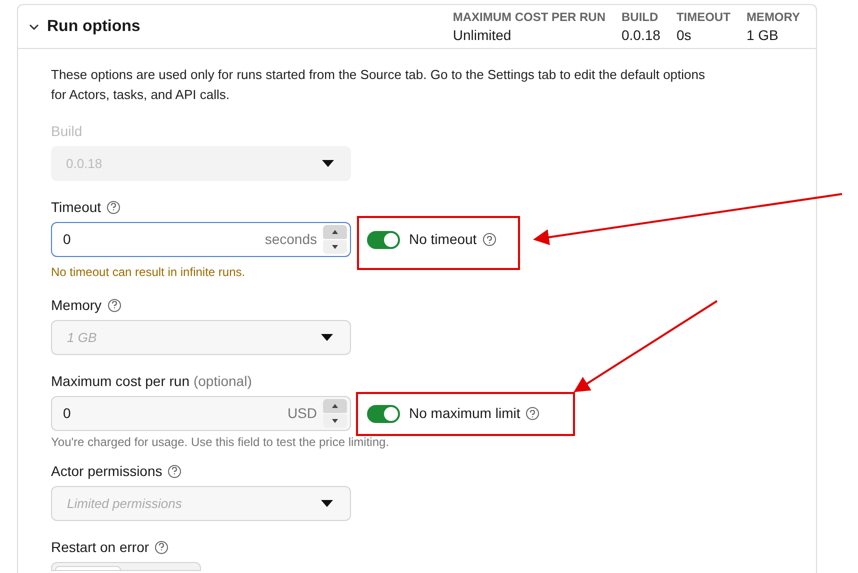  Describe the element at coordinates (684, 35) in the screenshot. I see `stat-value: 0s` at that location.